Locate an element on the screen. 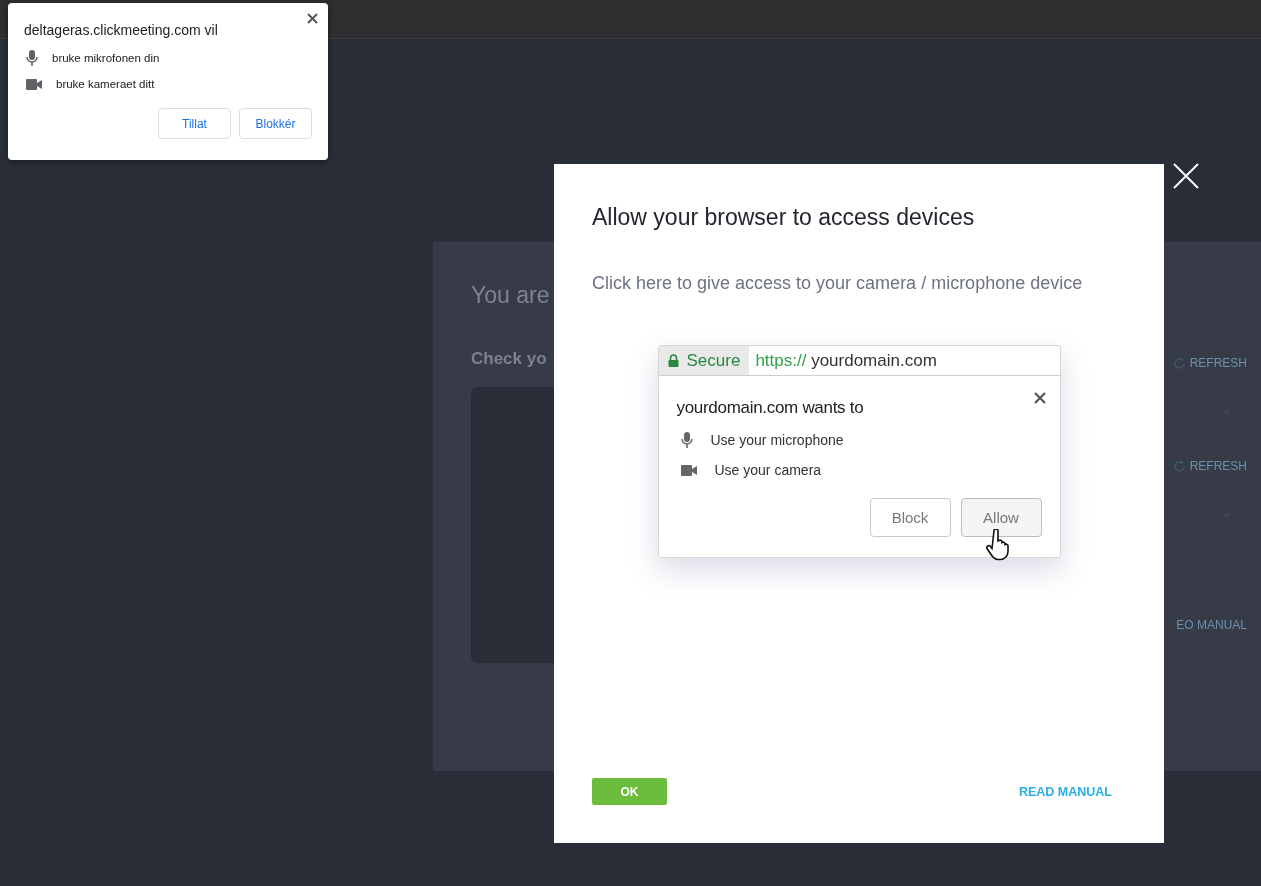 The height and width of the screenshot is (886, 1261). dialog-title: Allow your browser to access devices is located at coordinates (784, 217).